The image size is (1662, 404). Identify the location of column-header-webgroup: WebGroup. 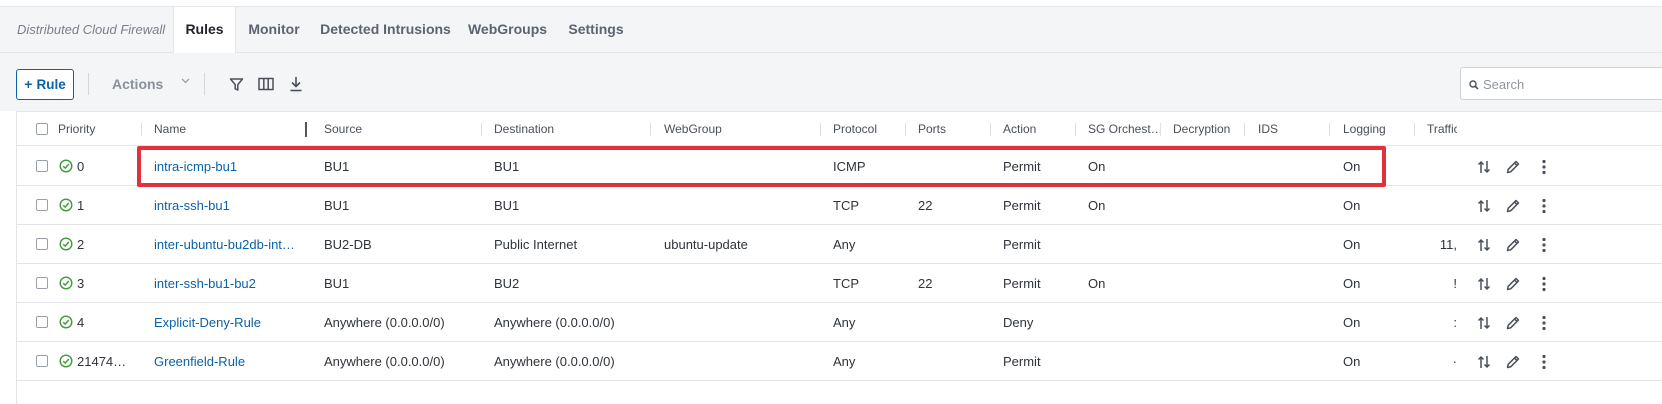
(693, 129).